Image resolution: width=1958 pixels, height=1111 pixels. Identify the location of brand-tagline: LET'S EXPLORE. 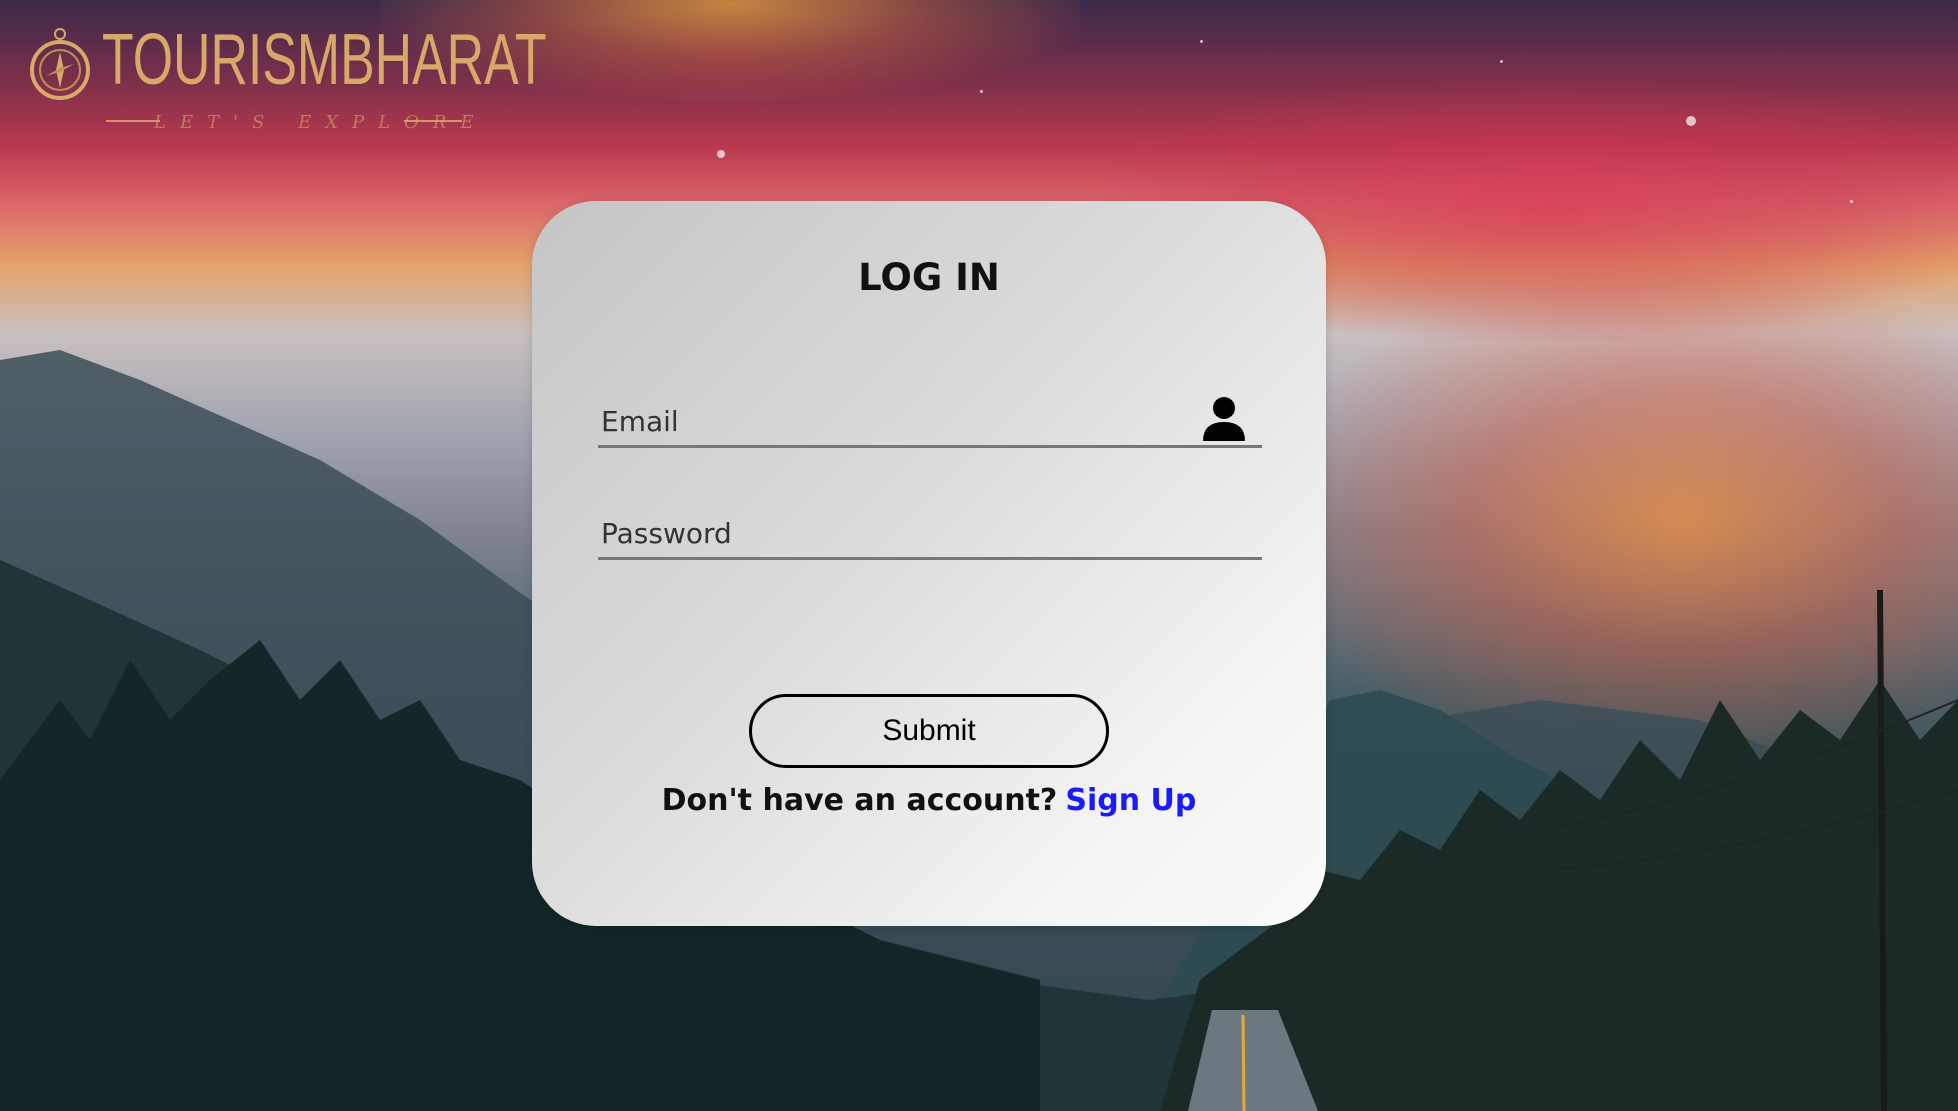
(321, 122).